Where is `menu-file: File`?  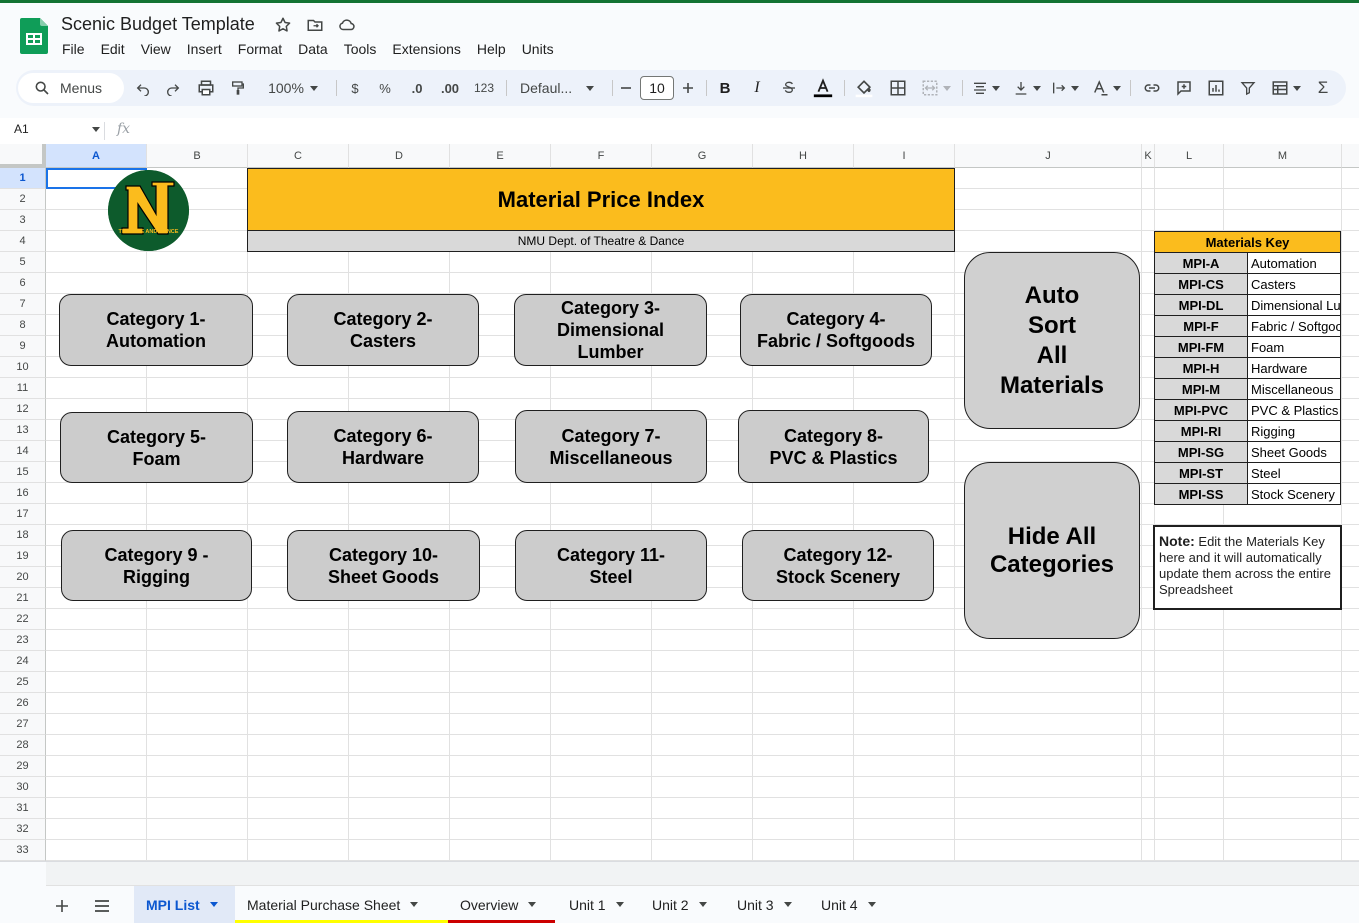 menu-file: File is located at coordinates (73, 49).